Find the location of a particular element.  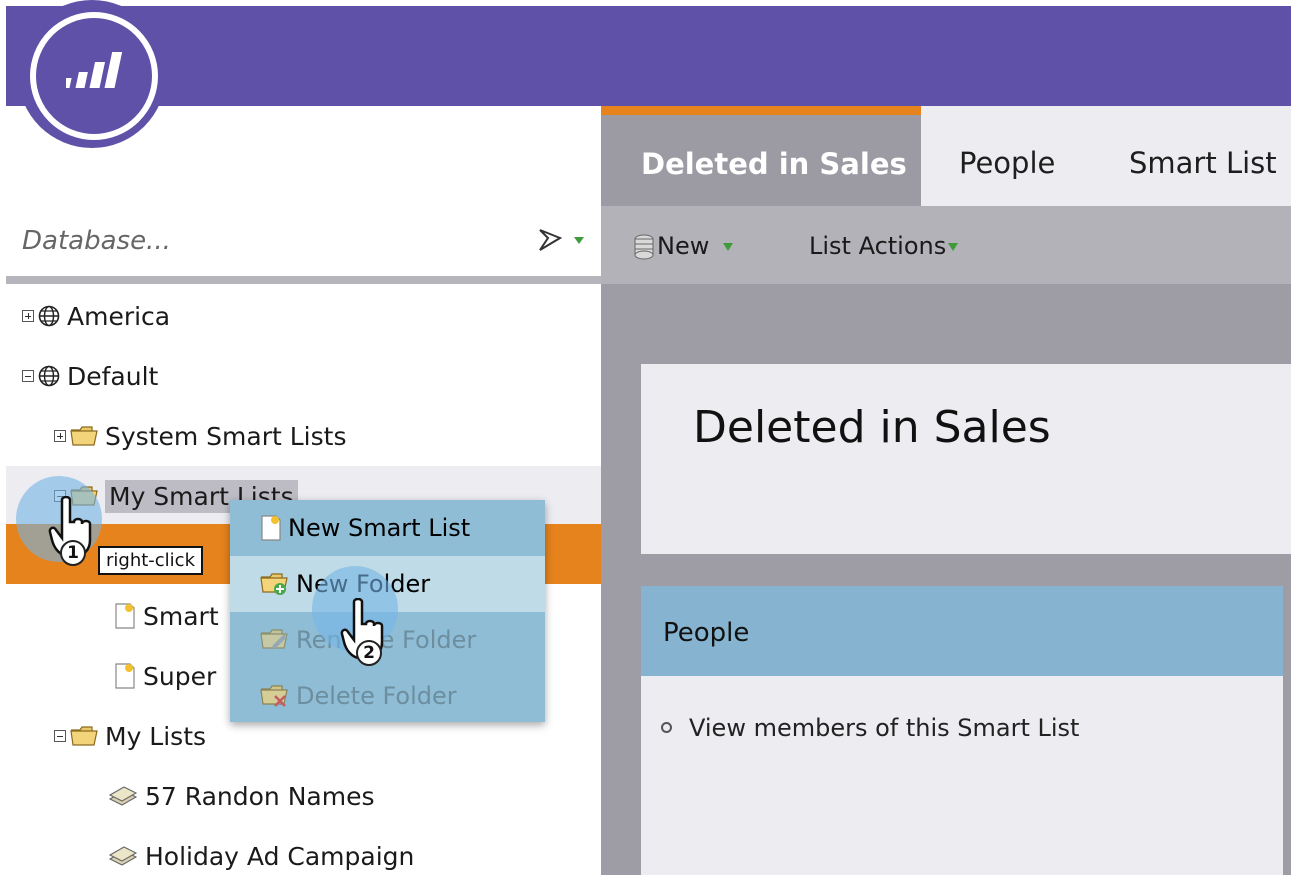

tree-node-57-randon-names: 57 Randon Names is located at coordinates (241, 796).